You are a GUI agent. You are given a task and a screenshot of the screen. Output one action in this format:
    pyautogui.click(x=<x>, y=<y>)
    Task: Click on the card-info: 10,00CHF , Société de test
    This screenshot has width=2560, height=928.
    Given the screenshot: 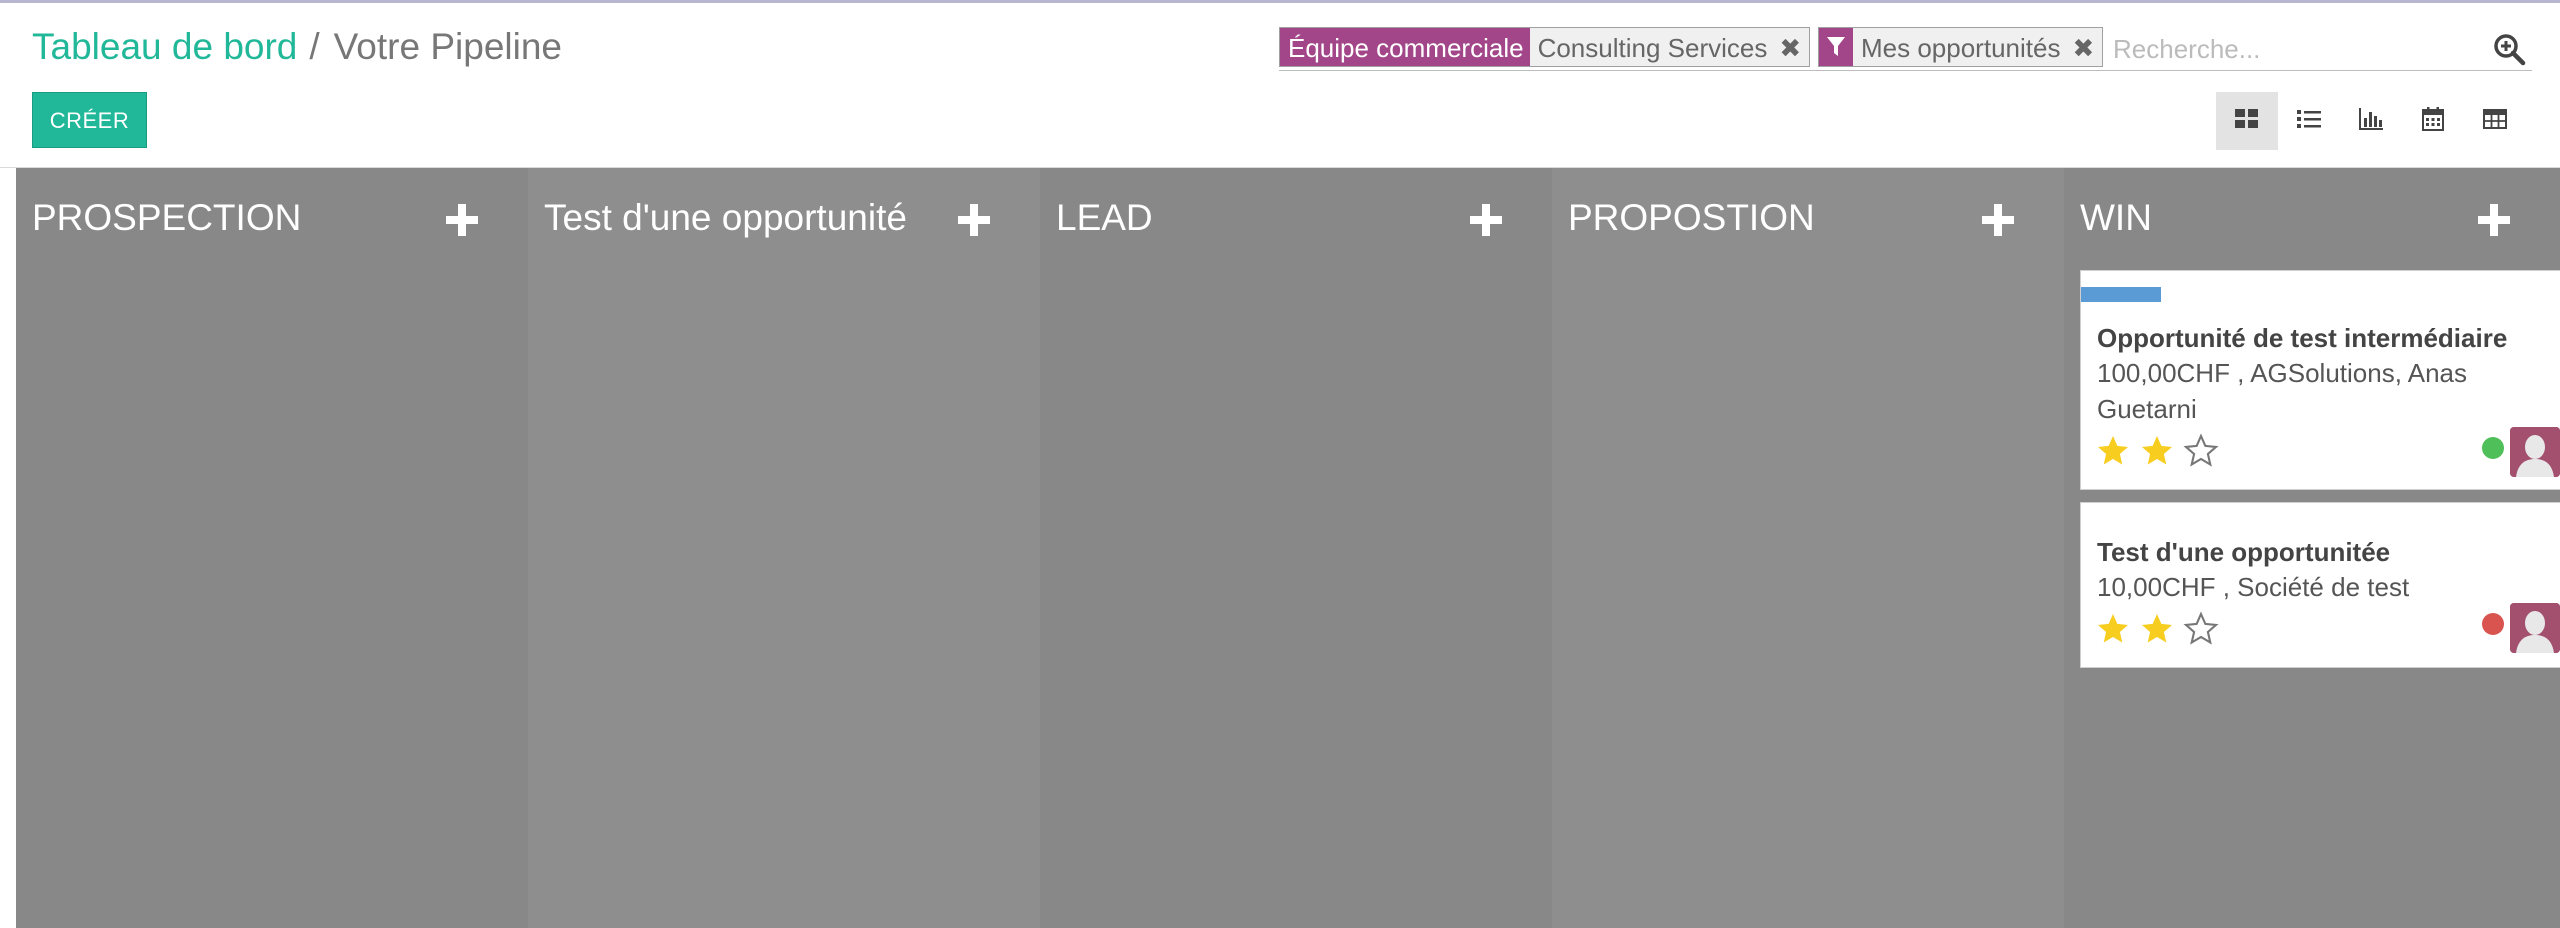 What is the action you would take?
    pyautogui.click(x=2253, y=587)
    